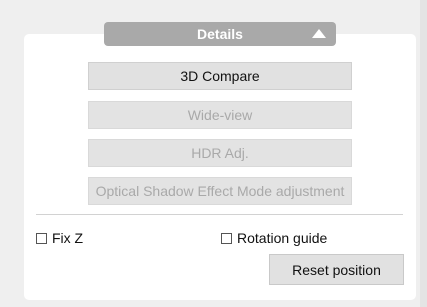 The height and width of the screenshot is (307, 427). I want to click on details-toggle-button: Details, so click(220, 34).